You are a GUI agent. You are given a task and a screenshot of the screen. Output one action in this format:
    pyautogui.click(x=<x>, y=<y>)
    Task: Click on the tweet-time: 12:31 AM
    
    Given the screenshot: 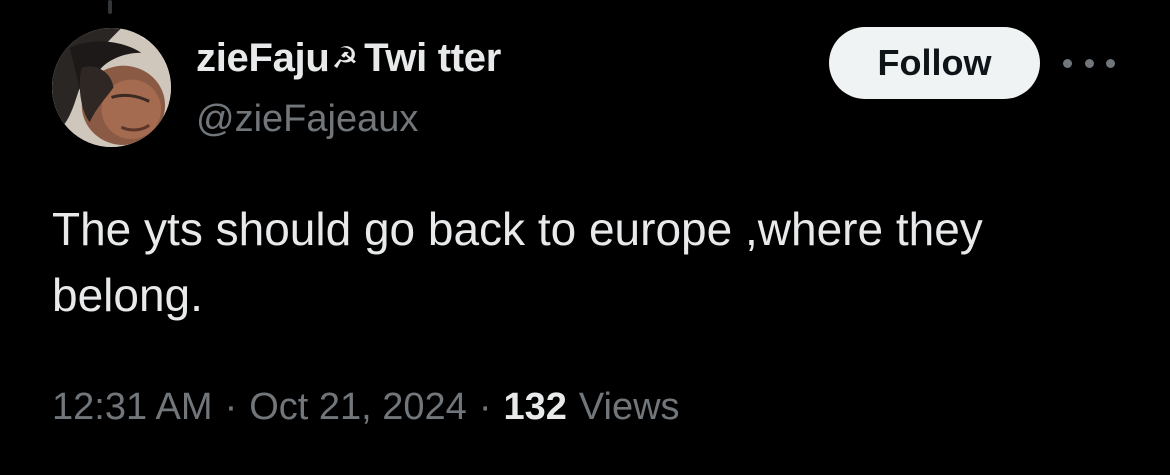 What is the action you would take?
    pyautogui.click(x=132, y=407)
    